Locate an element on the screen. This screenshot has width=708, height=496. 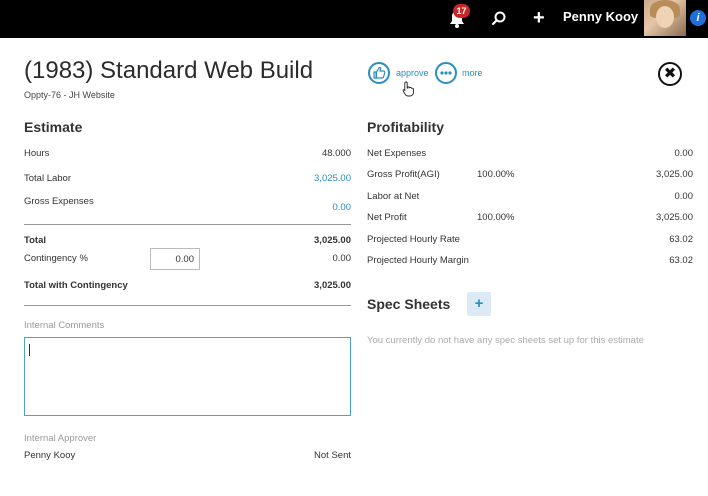
approve-button is located at coordinates (379, 73).